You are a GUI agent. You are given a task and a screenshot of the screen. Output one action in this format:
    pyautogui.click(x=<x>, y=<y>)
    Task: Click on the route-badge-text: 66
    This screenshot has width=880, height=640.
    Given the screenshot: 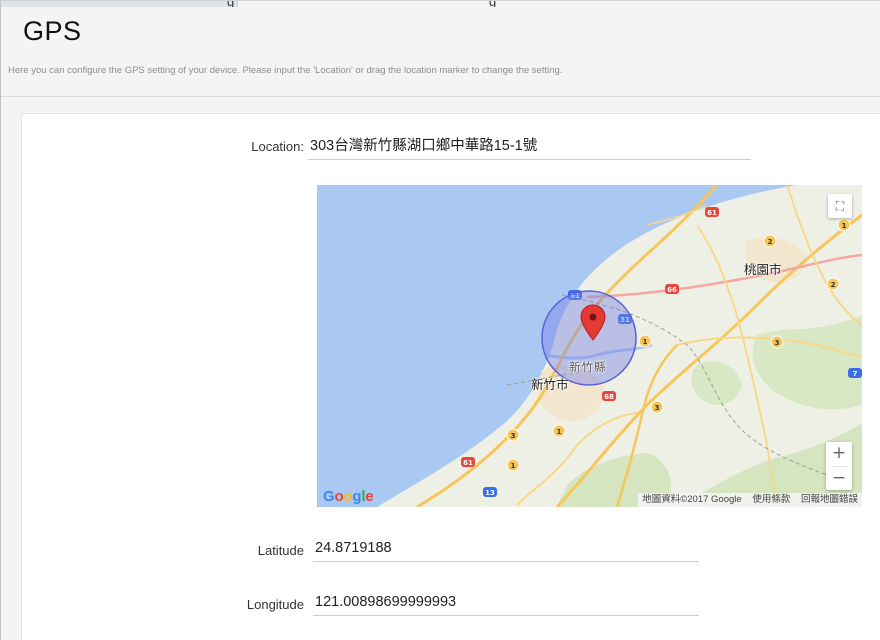 What is the action you would take?
    pyautogui.click(x=672, y=290)
    